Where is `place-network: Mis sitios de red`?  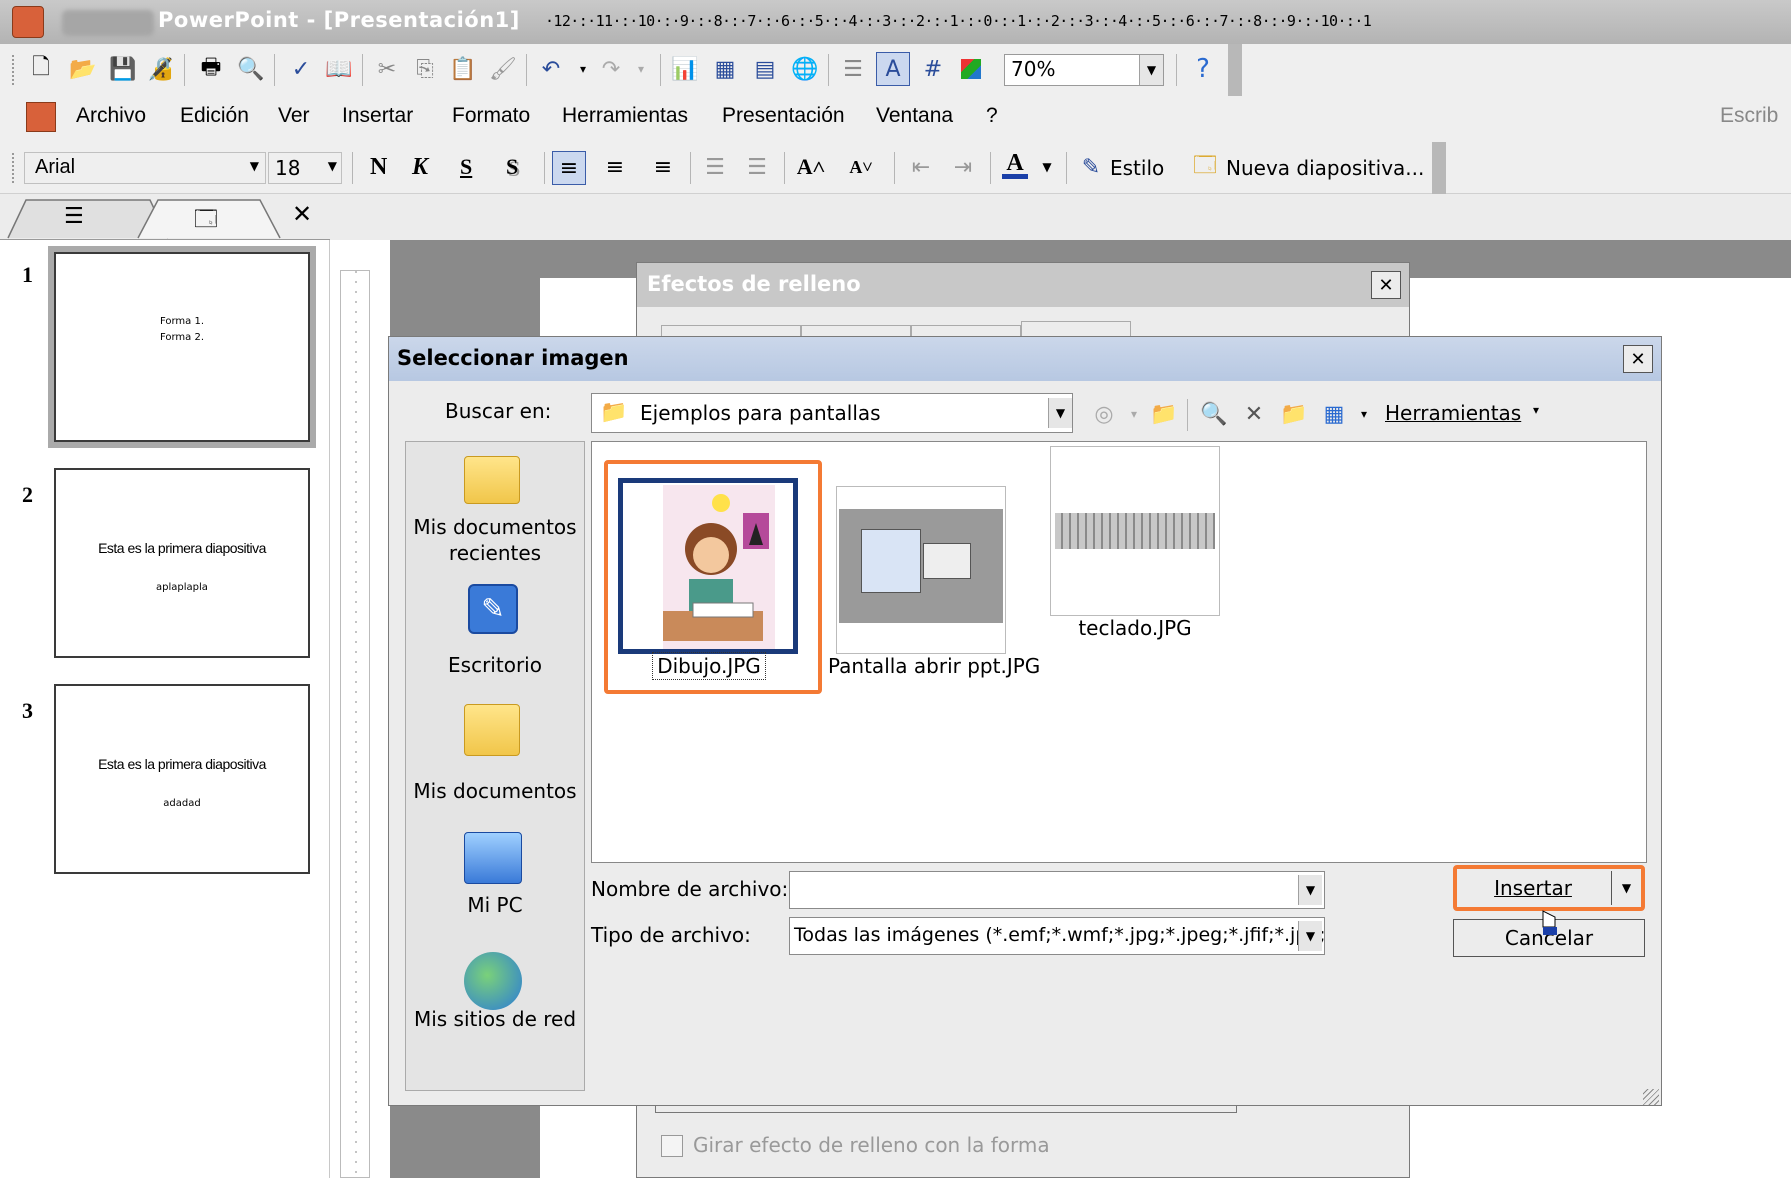
place-network: Mis sitios de red is located at coordinates (495, 1019).